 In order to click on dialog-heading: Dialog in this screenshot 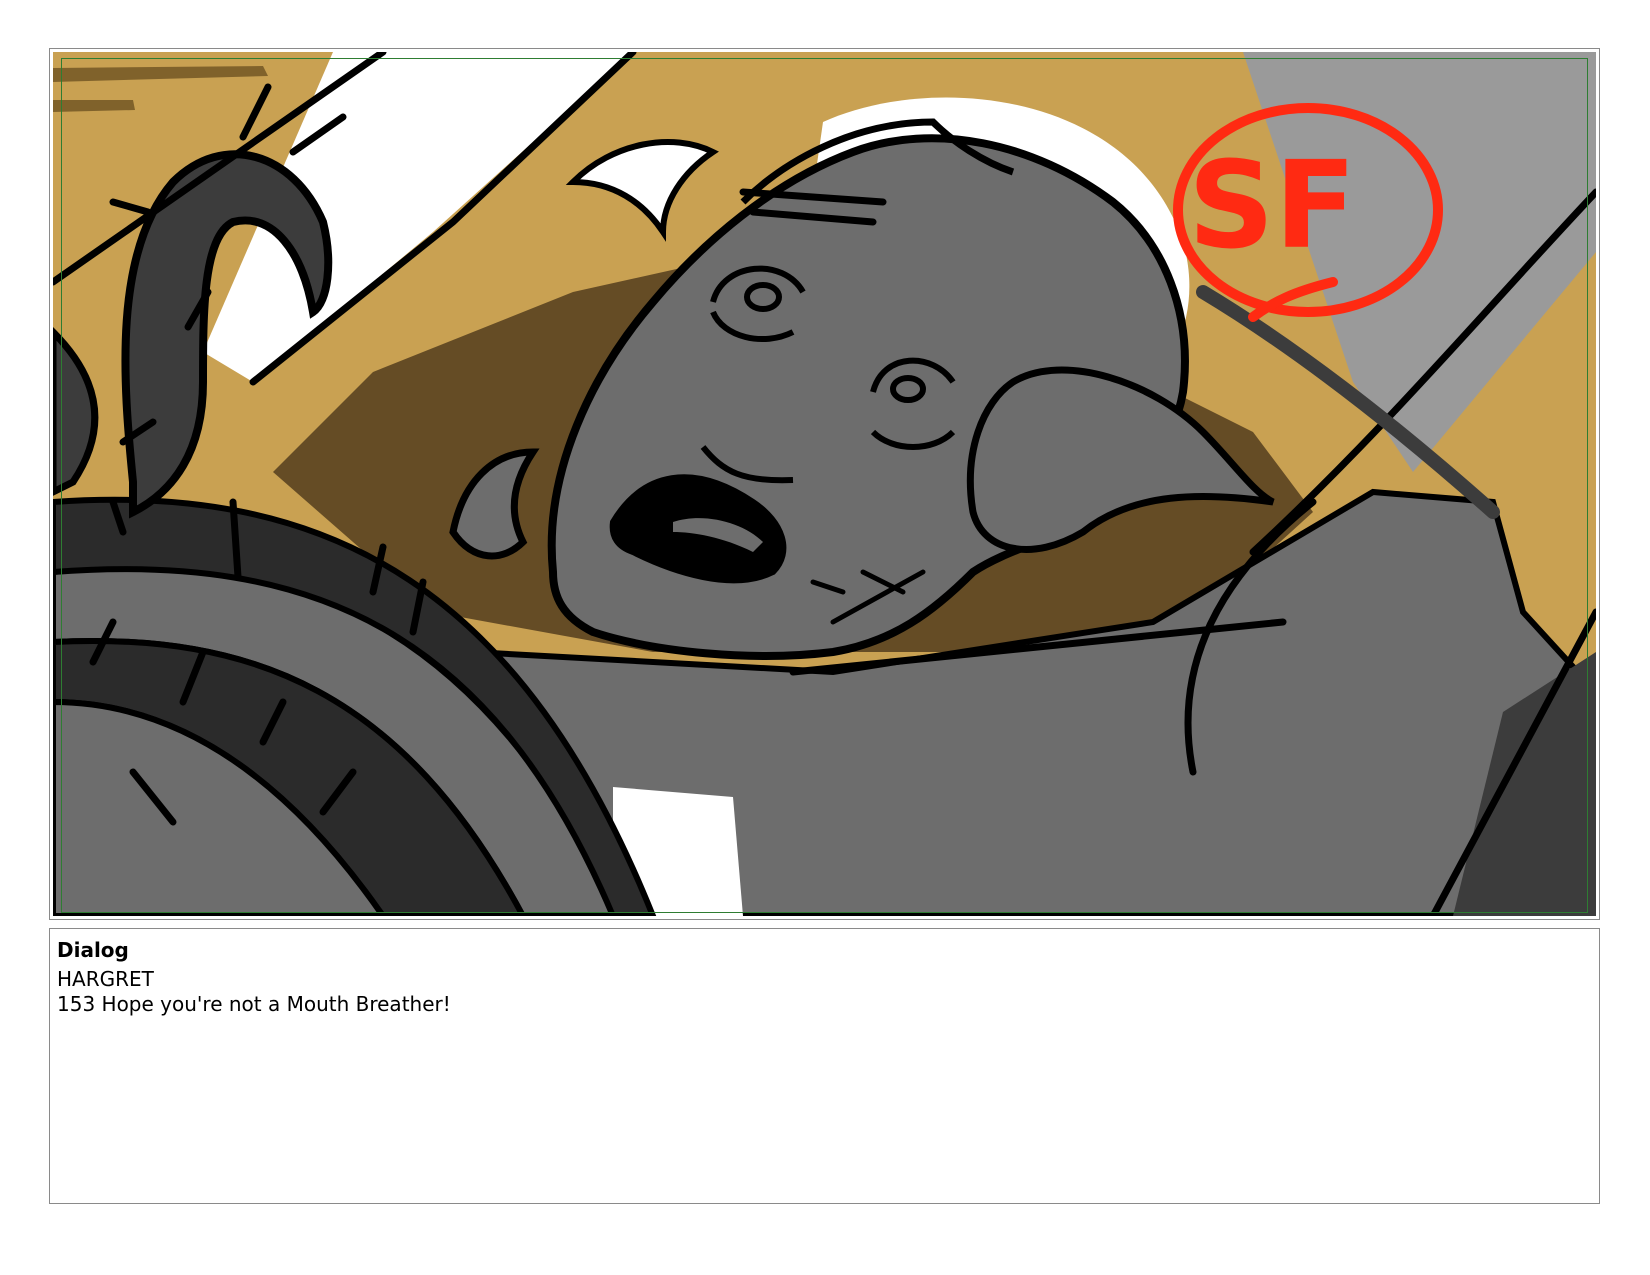, I will do `click(93, 950)`.